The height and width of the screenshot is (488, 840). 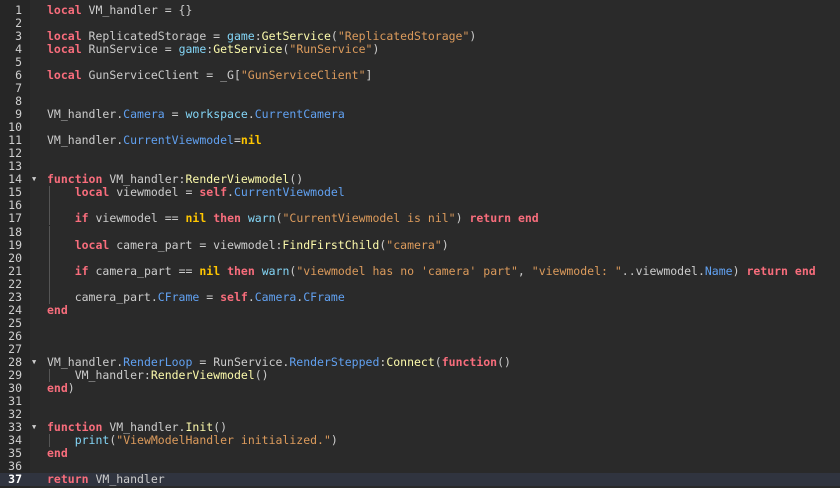 What do you see at coordinates (251, 140) in the screenshot?
I see `nil-literal: nil` at bounding box center [251, 140].